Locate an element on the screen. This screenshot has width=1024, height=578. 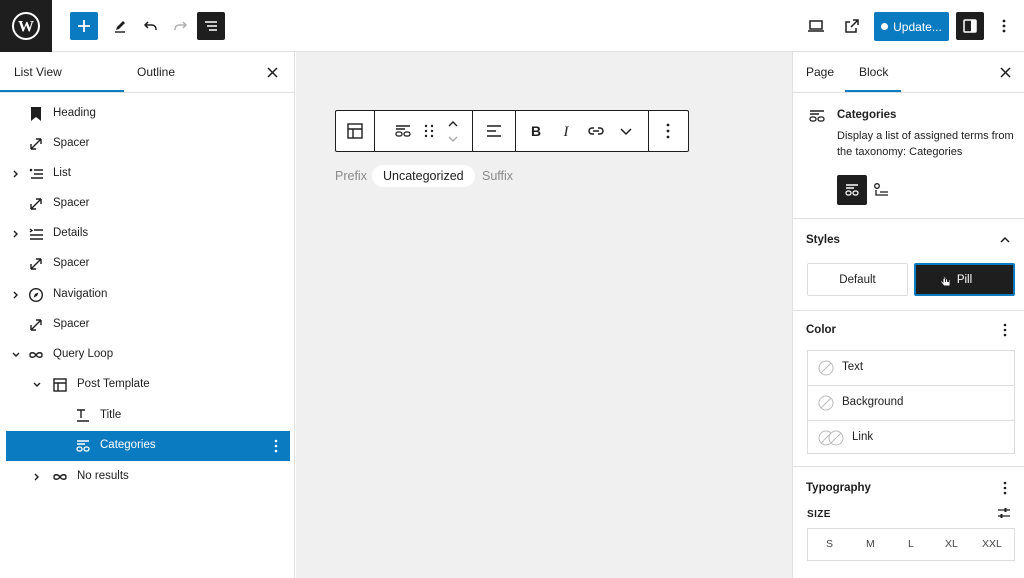
block-toolbar: B I is located at coordinates (512, 131).